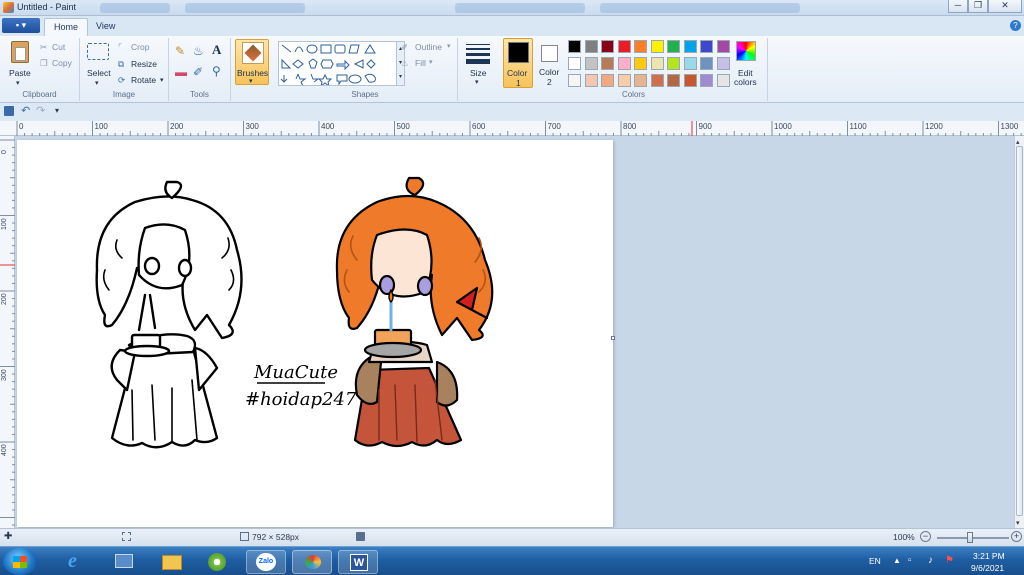 This screenshot has height=575, width=1024. What do you see at coordinates (58, 47) in the screenshot?
I see `cut-button: Cut` at bounding box center [58, 47].